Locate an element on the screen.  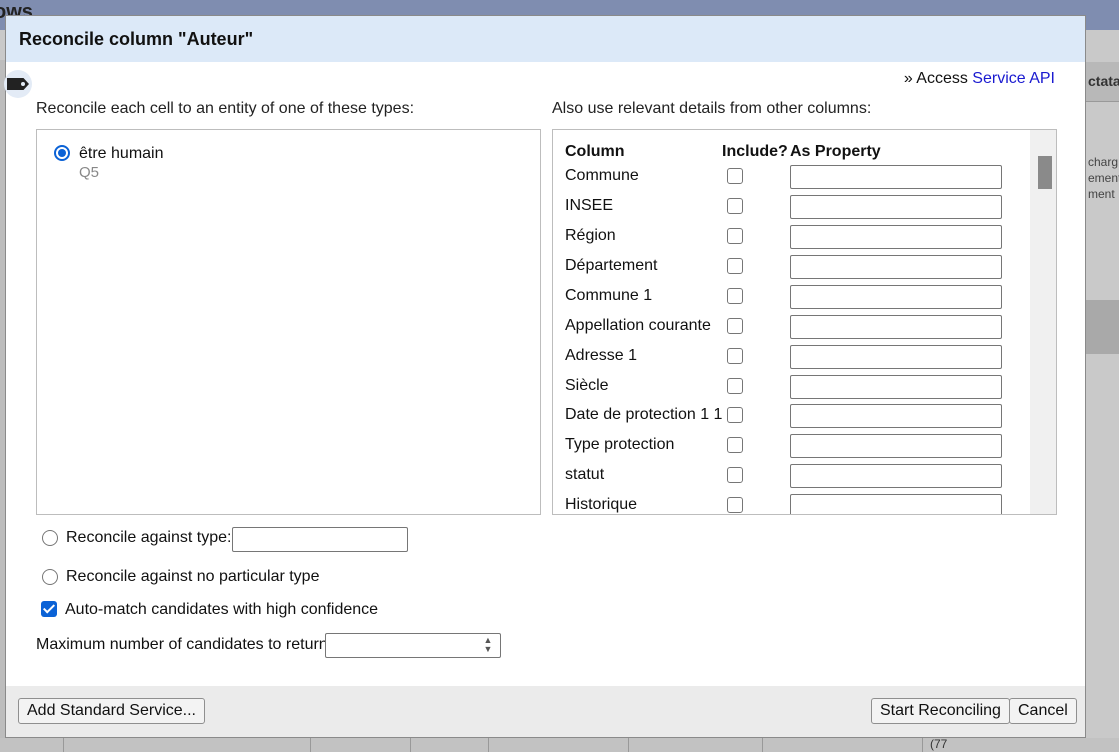
columns-scrollbar is located at coordinates (1043, 322).